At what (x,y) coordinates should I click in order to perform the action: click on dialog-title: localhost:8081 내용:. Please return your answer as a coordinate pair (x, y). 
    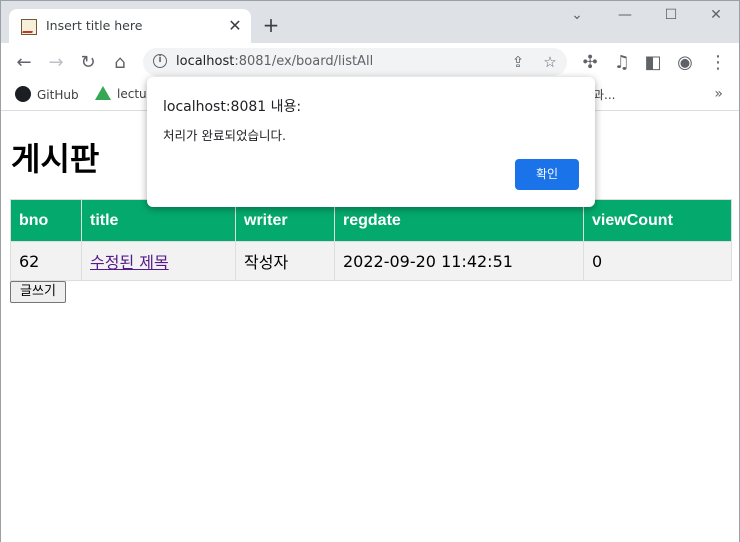
    Looking at the image, I should click on (232, 107).